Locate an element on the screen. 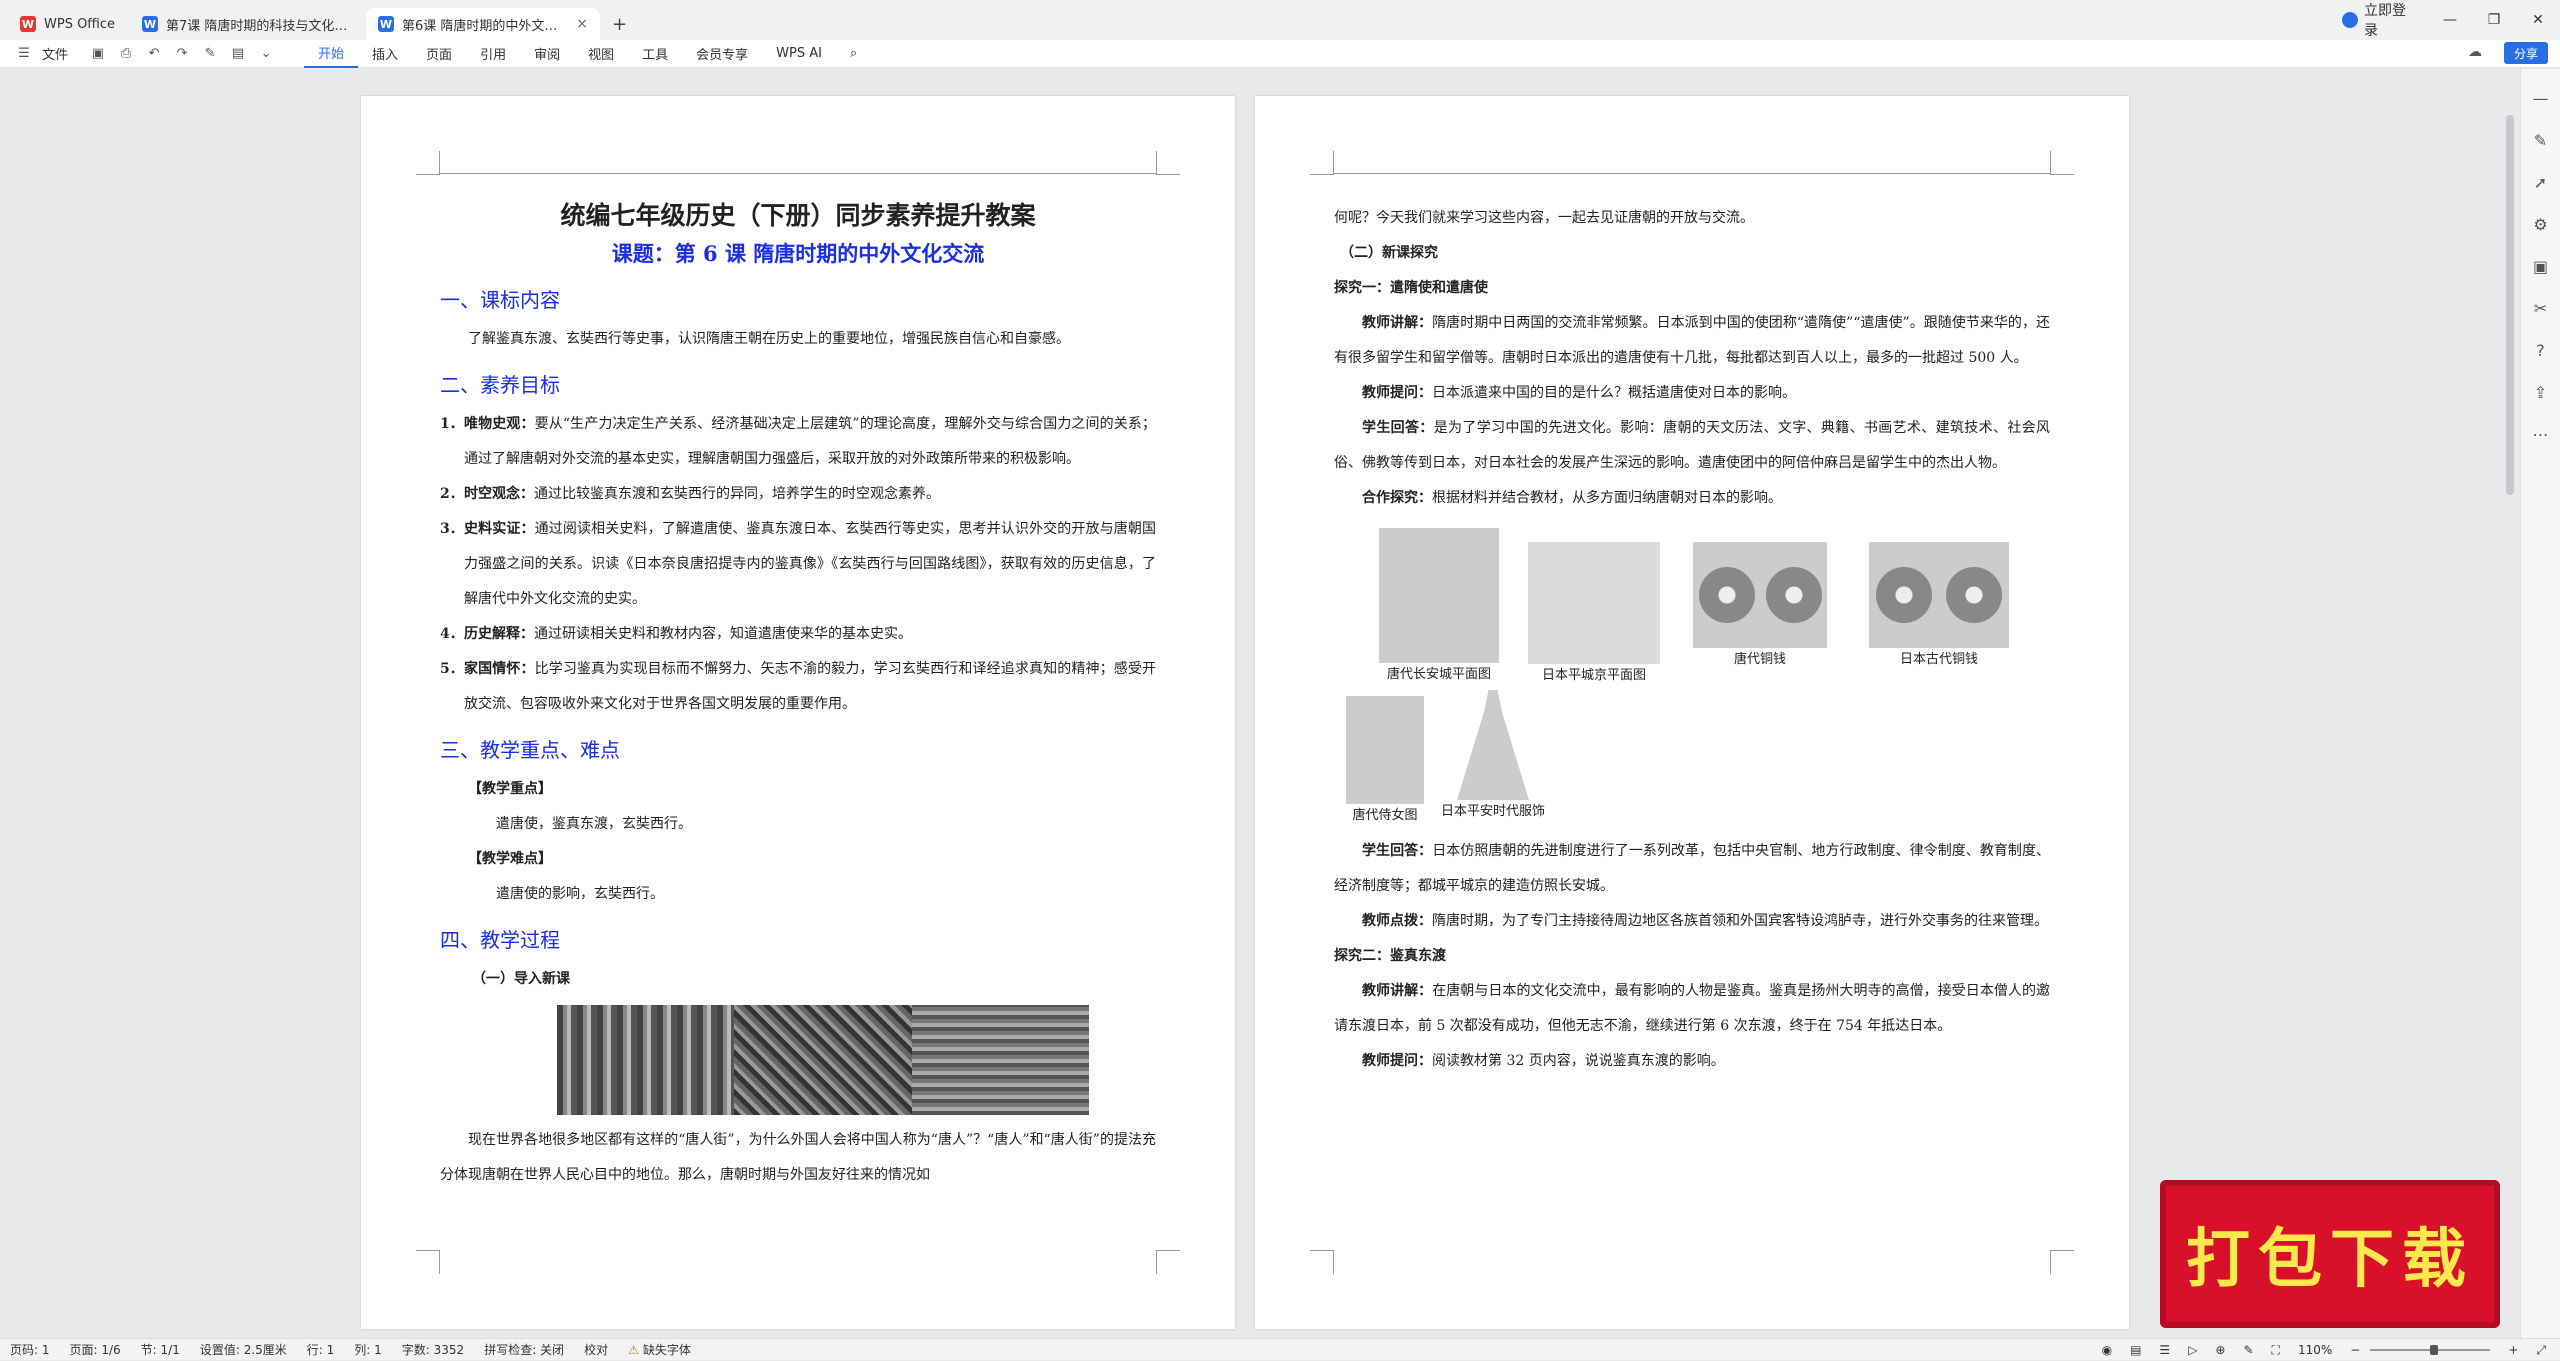 The width and height of the screenshot is (2560, 1361). download-banner: 打包下载 is located at coordinates (2330, 1254).